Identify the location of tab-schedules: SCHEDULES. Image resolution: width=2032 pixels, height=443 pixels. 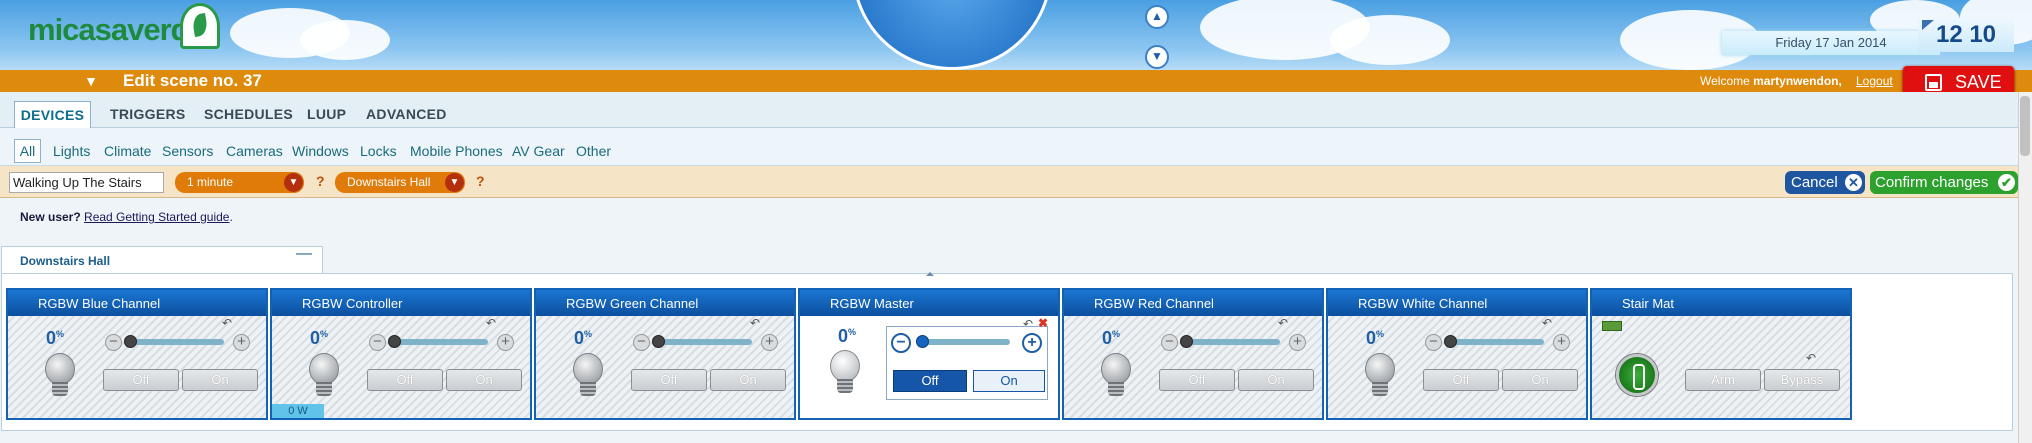
(248, 114).